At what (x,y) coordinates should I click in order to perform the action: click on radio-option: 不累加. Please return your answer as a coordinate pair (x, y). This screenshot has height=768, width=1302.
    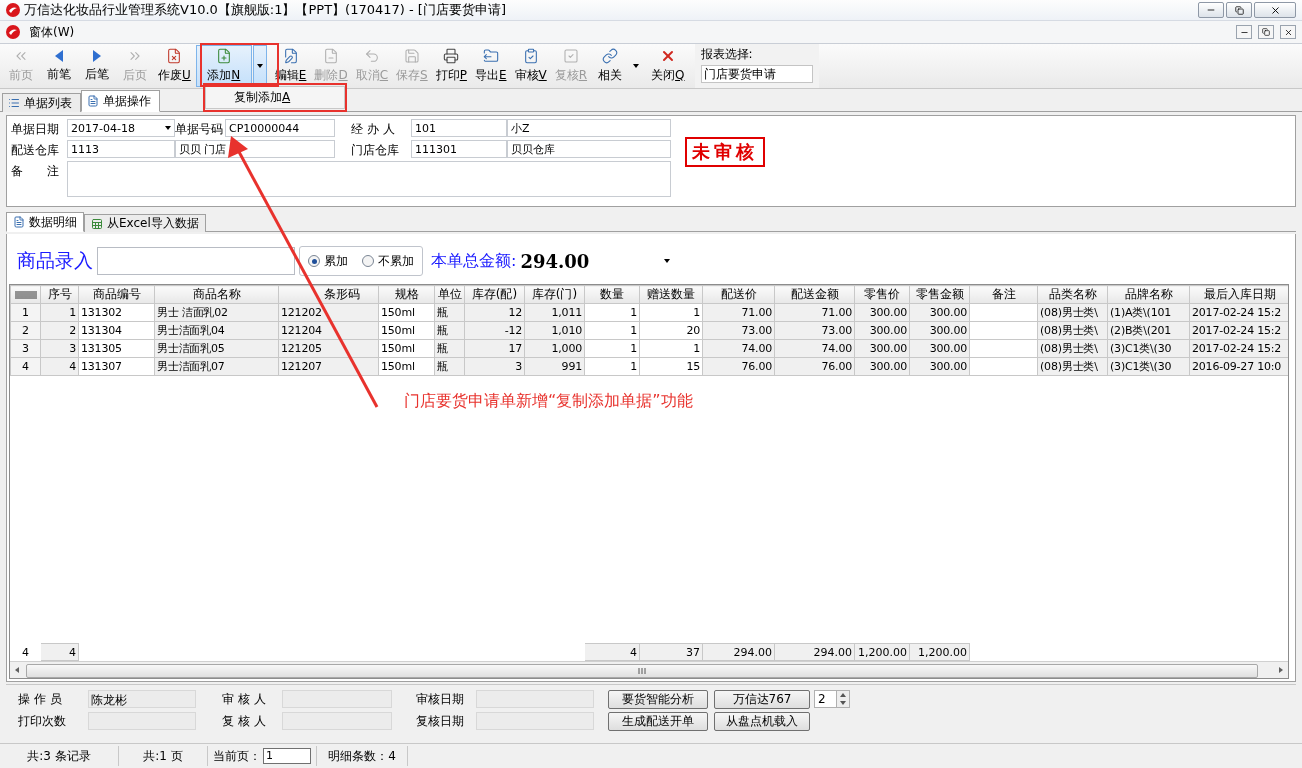
    Looking at the image, I should click on (388, 261).